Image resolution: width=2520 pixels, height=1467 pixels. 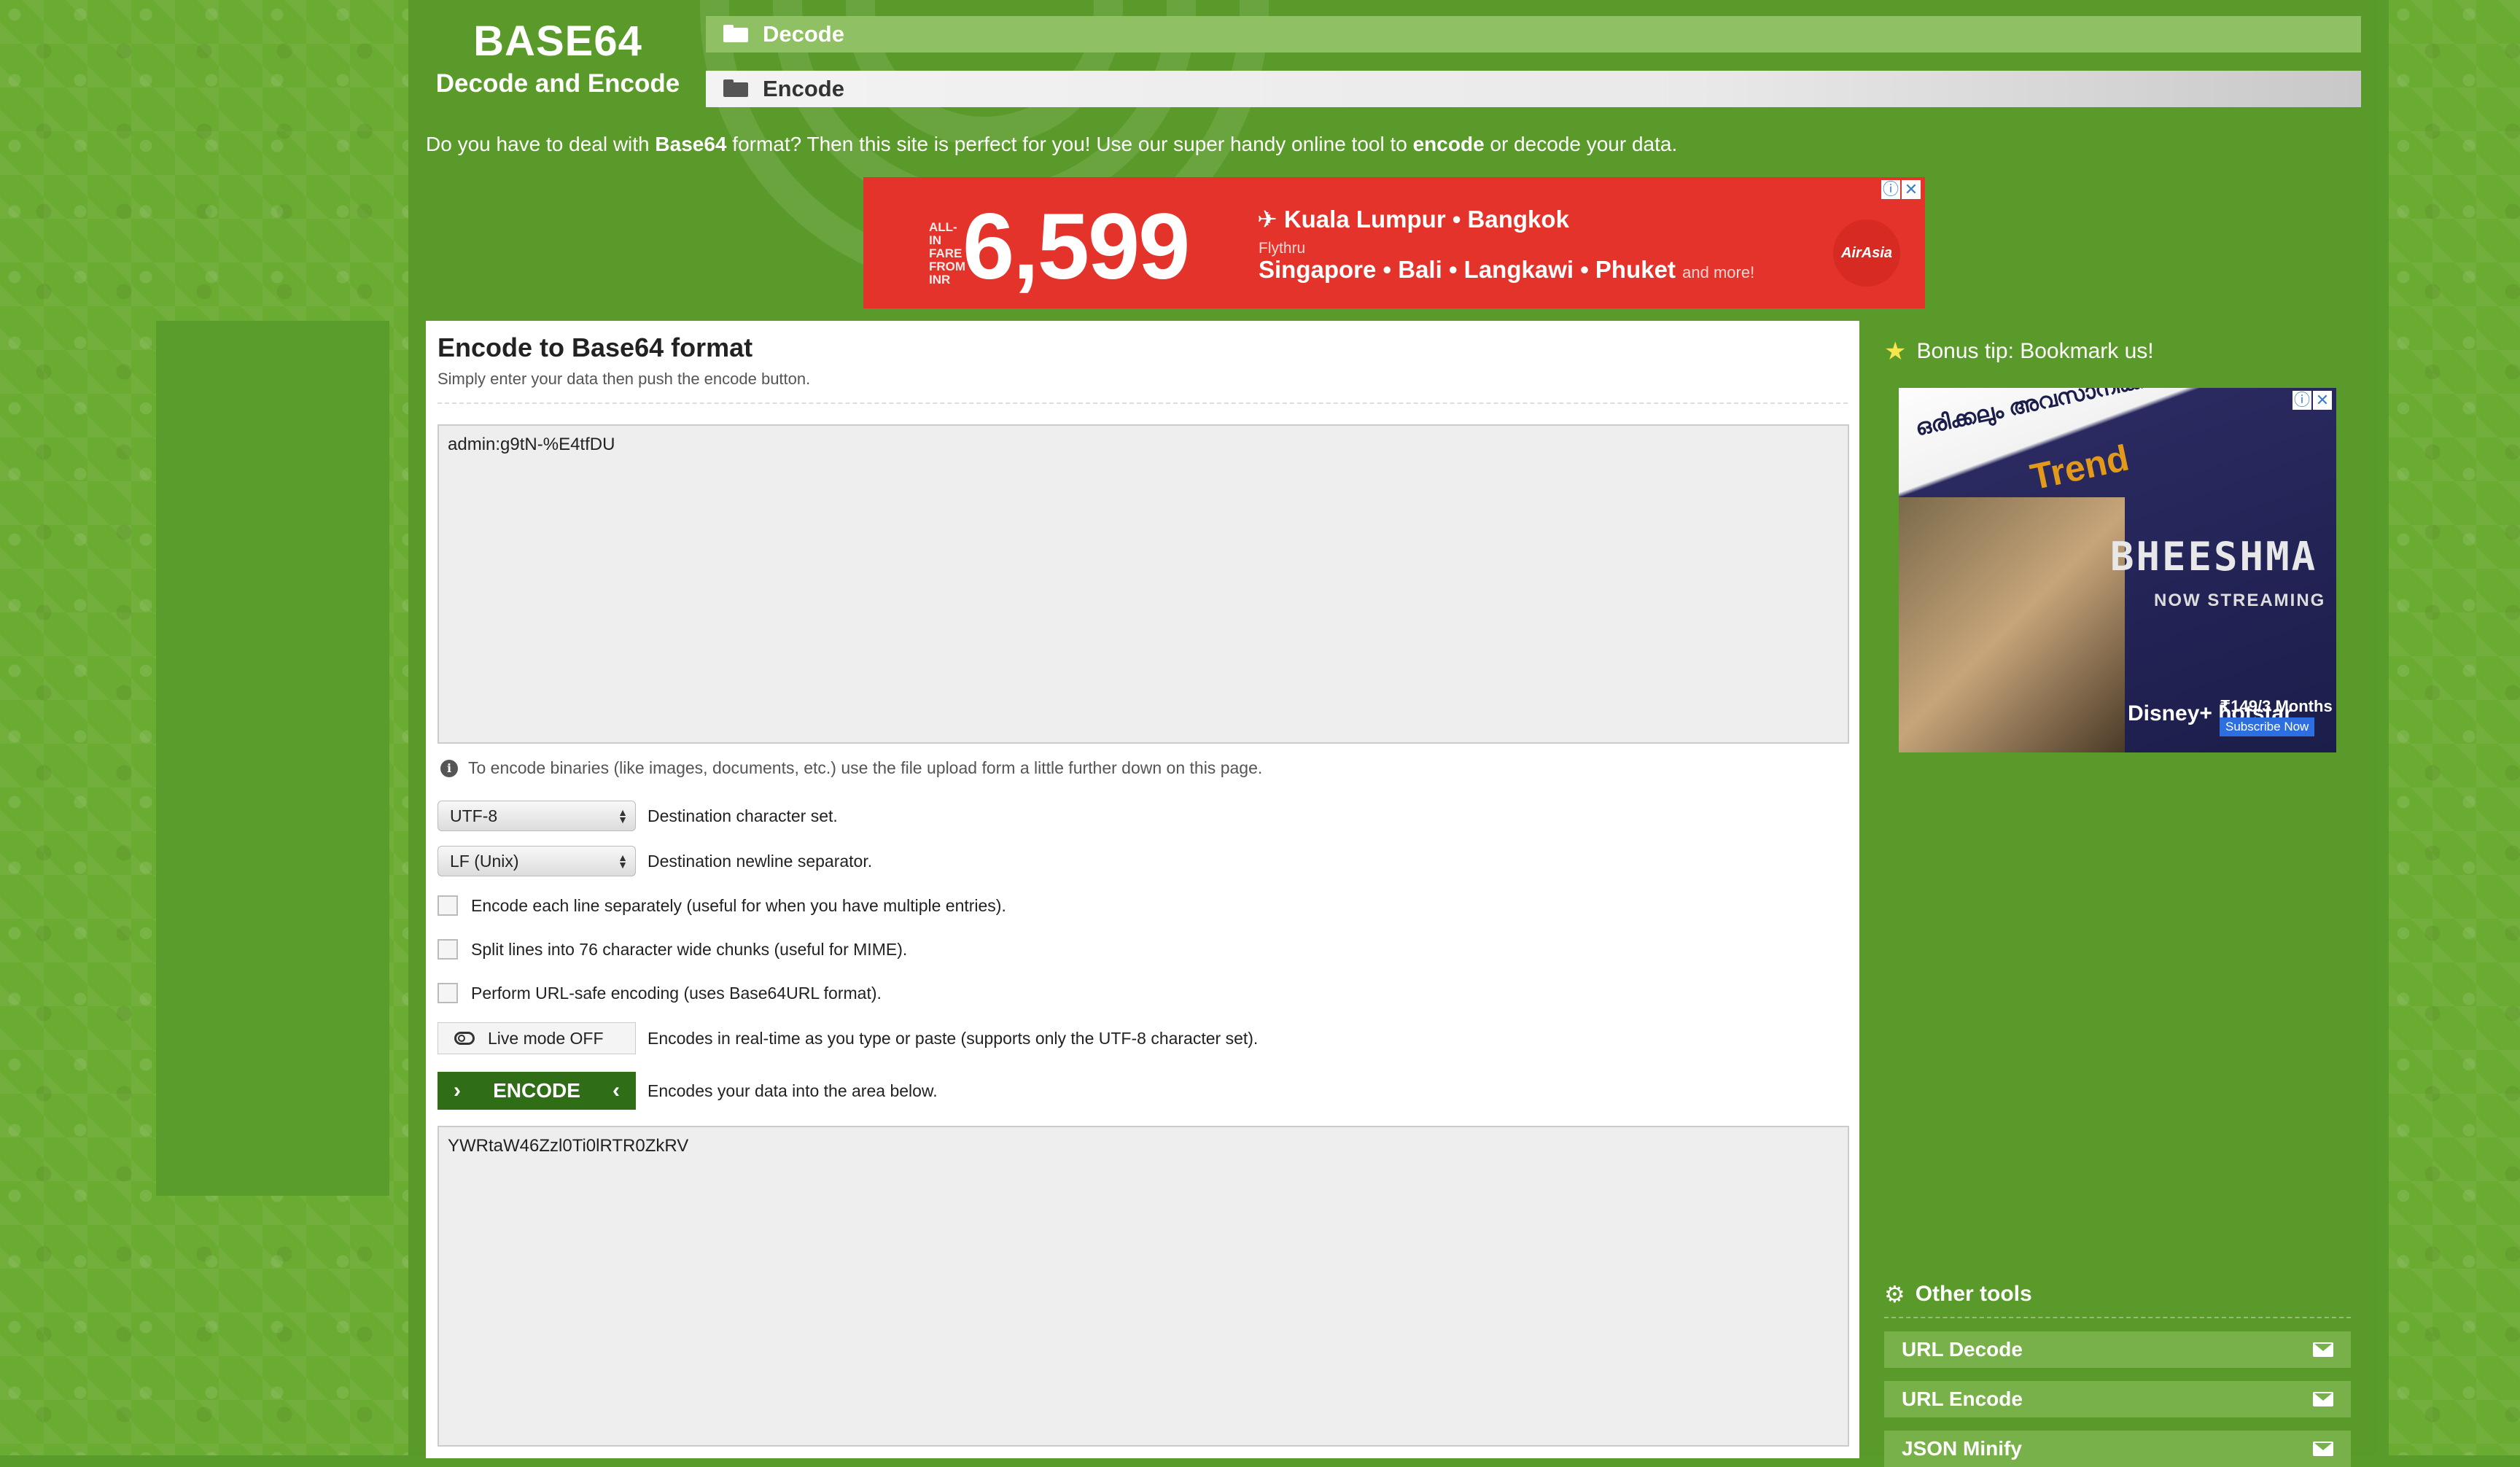 I want to click on other-tools-divider, so click(x=2117, y=1317).